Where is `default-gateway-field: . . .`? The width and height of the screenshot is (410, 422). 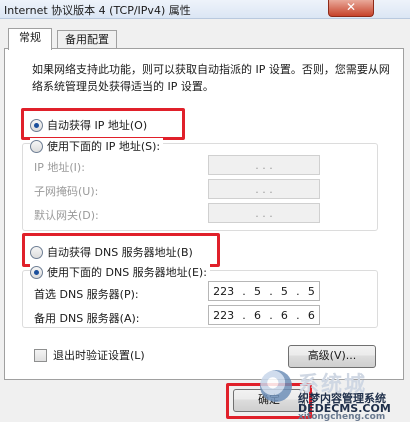
default-gateway-field: . . . is located at coordinates (264, 213).